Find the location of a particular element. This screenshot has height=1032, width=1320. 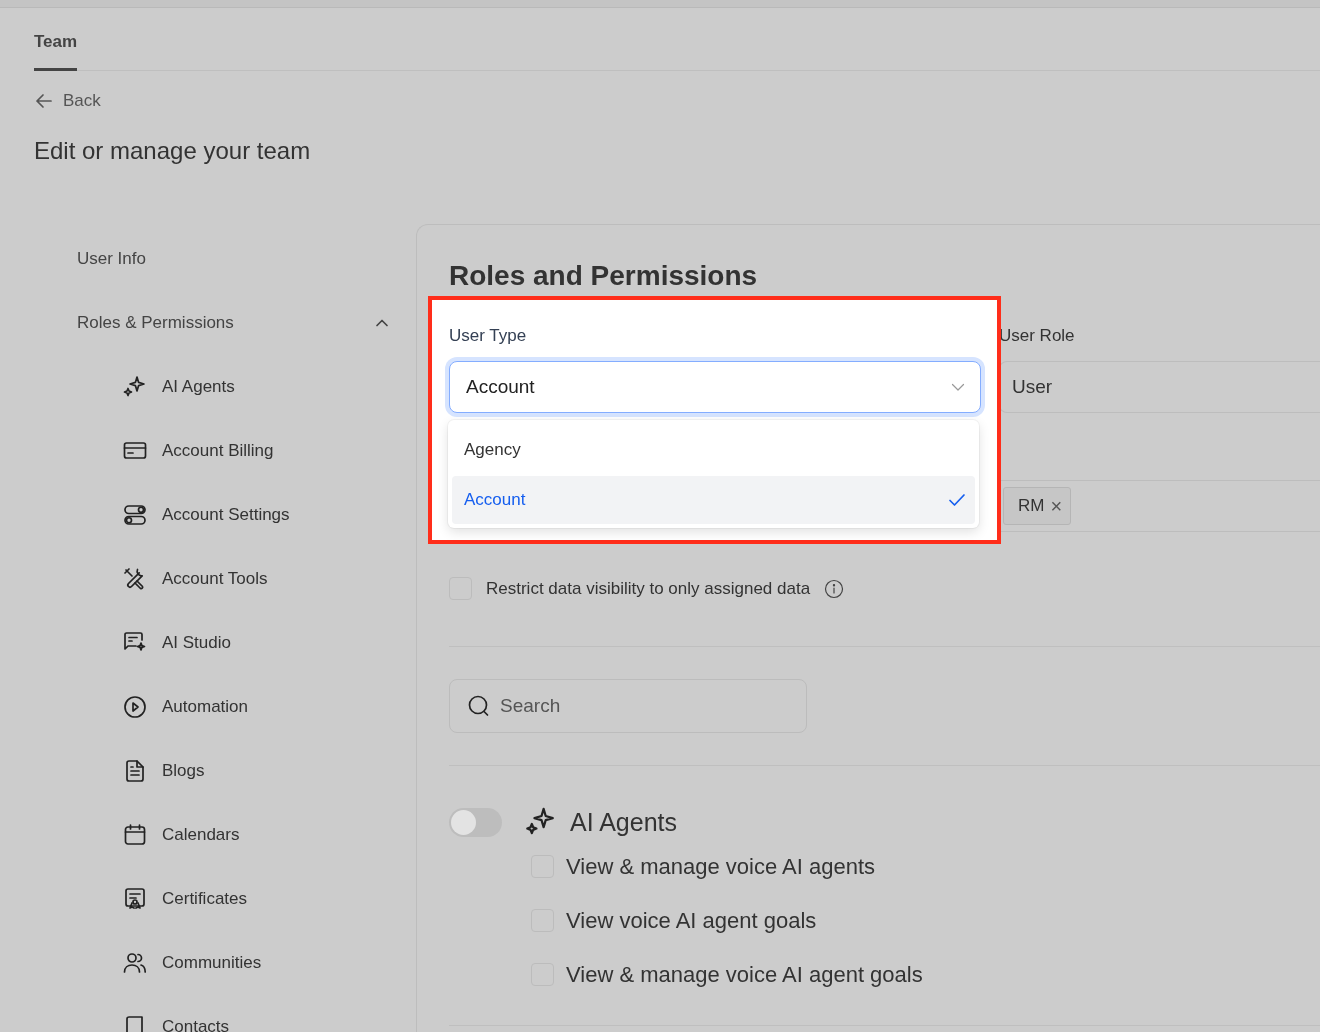

group-title: AI Agents is located at coordinates (624, 822).